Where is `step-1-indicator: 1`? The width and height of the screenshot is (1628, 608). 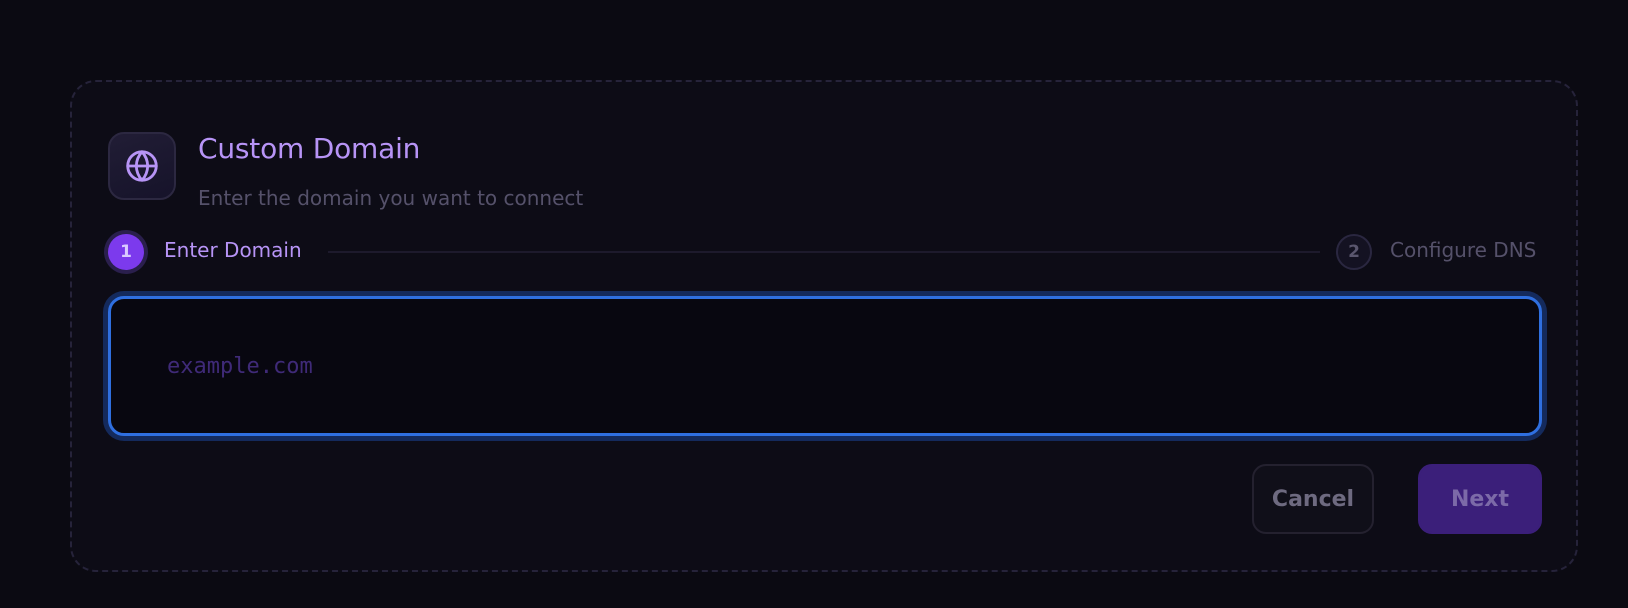 step-1-indicator: 1 is located at coordinates (126, 252).